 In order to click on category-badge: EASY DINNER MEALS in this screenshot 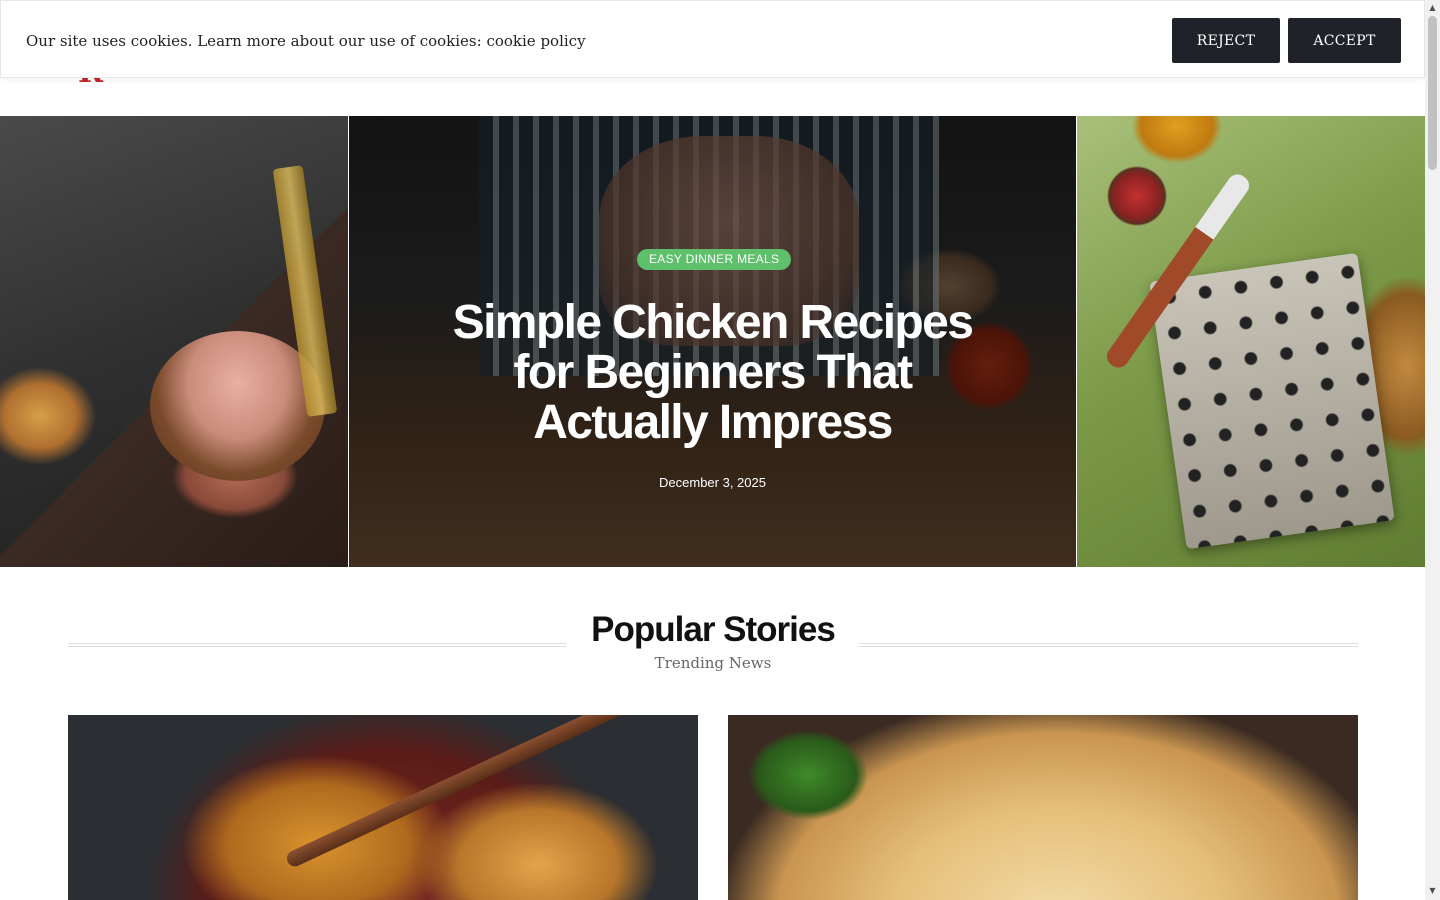, I will do `click(714, 259)`.